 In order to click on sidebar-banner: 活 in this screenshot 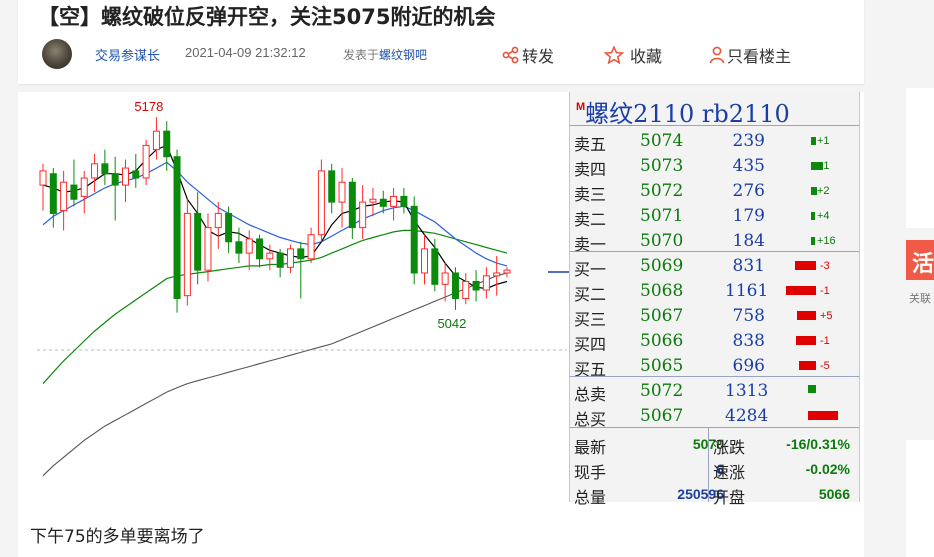, I will do `click(920, 260)`.